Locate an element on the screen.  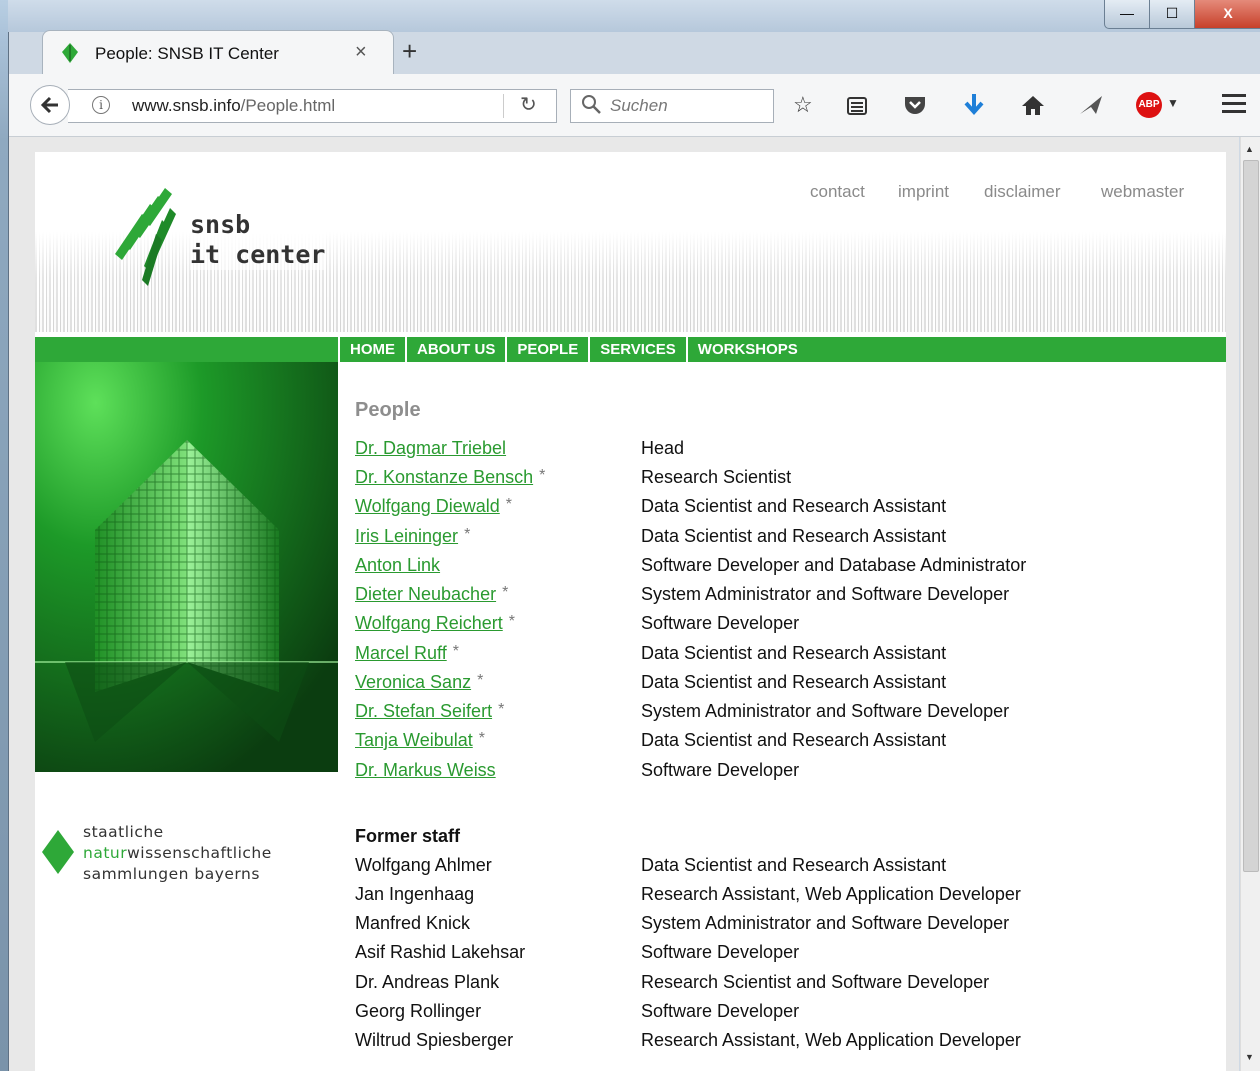
former-staff-name: Wolfgang Ahlmer is located at coordinates (423, 865).